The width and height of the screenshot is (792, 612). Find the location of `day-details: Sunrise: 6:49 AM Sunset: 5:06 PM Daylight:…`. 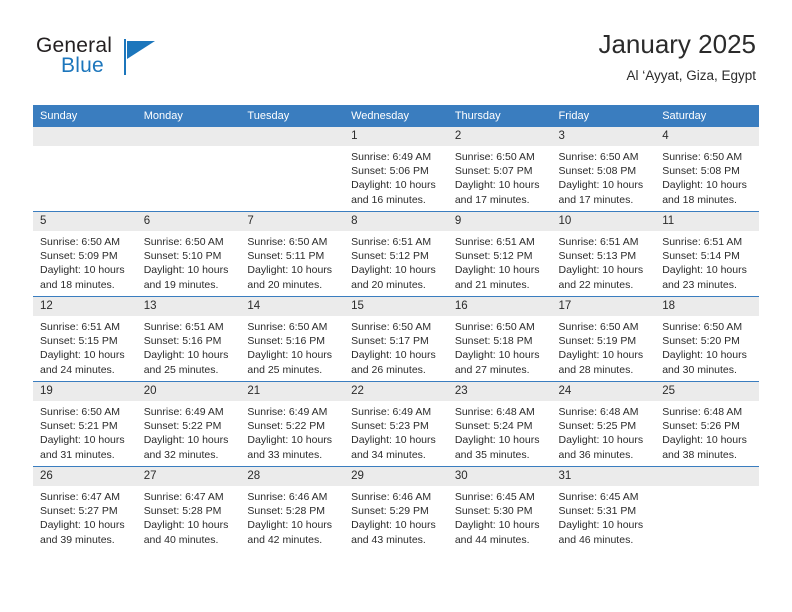

day-details: Sunrise: 6:49 AM Sunset: 5:06 PM Daylight:… is located at coordinates (396, 176).